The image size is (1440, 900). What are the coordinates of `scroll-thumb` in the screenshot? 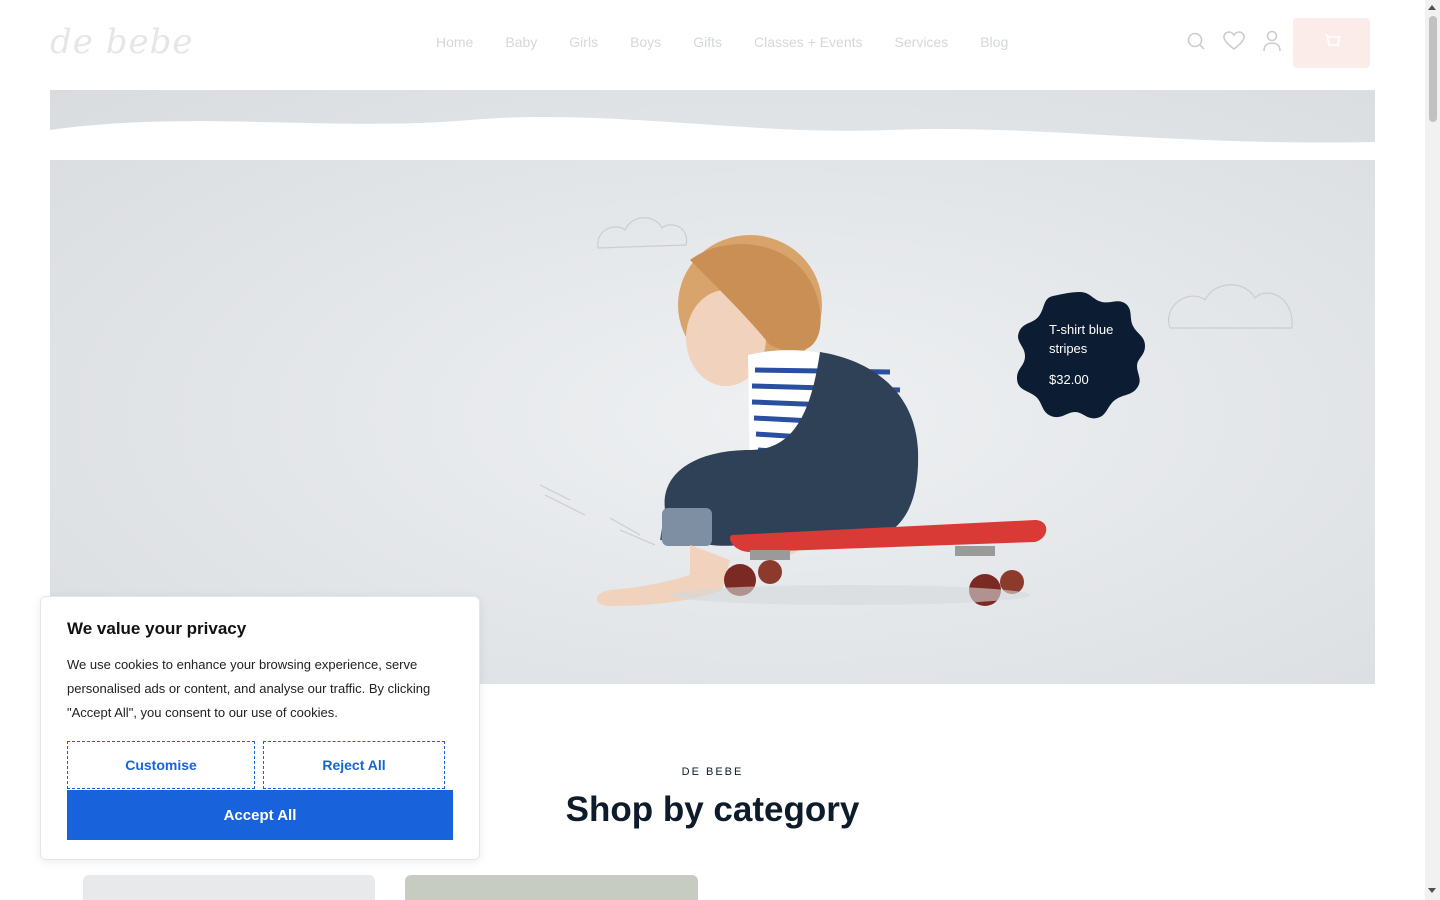 It's located at (1433, 69).